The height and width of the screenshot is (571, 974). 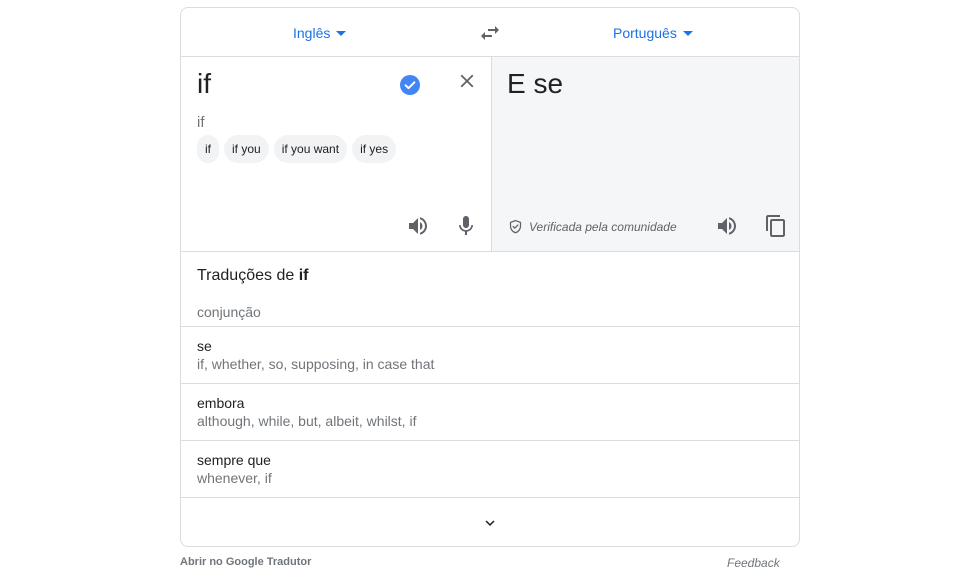 What do you see at coordinates (535, 83) in the screenshot?
I see `target-text: E se` at bounding box center [535, 83].